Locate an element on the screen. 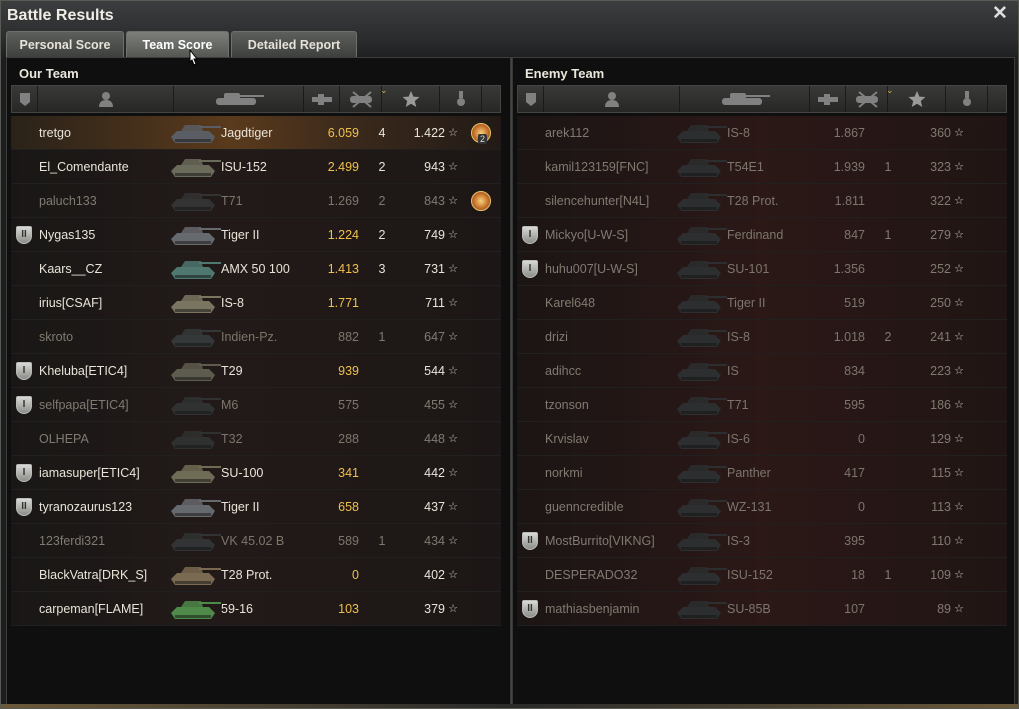 Image resolution: width=1019 pixels, height=709 pixels. player-row: Karel648 Tiger II 519 250 ☆ is located at coordinates (762, 303).